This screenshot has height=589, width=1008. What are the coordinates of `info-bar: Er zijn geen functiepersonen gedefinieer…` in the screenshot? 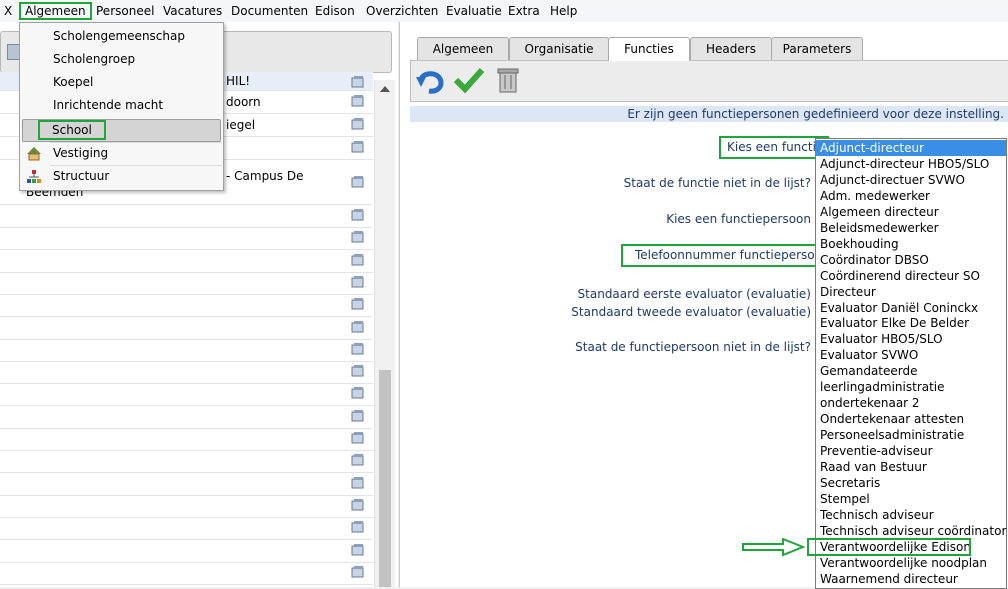 It's located at (709, 114).